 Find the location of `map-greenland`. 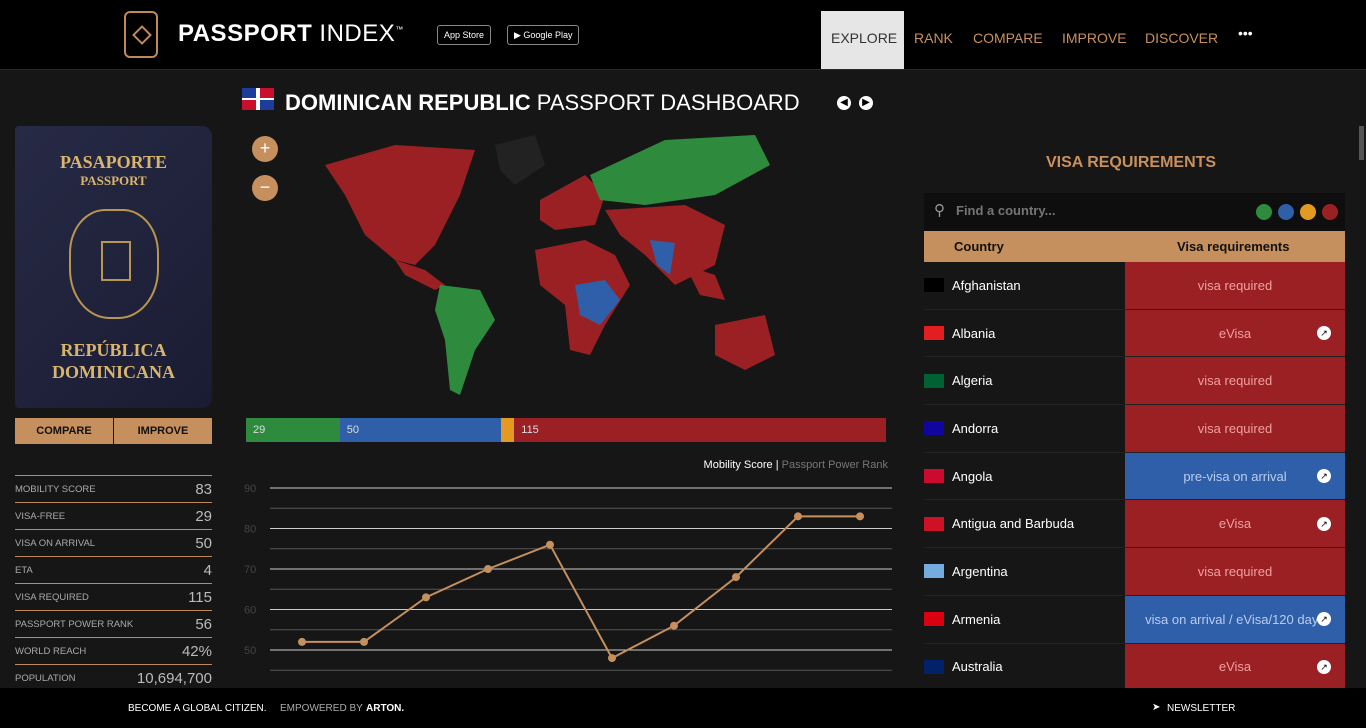

map-greenland is located at coordinates (520, 160).